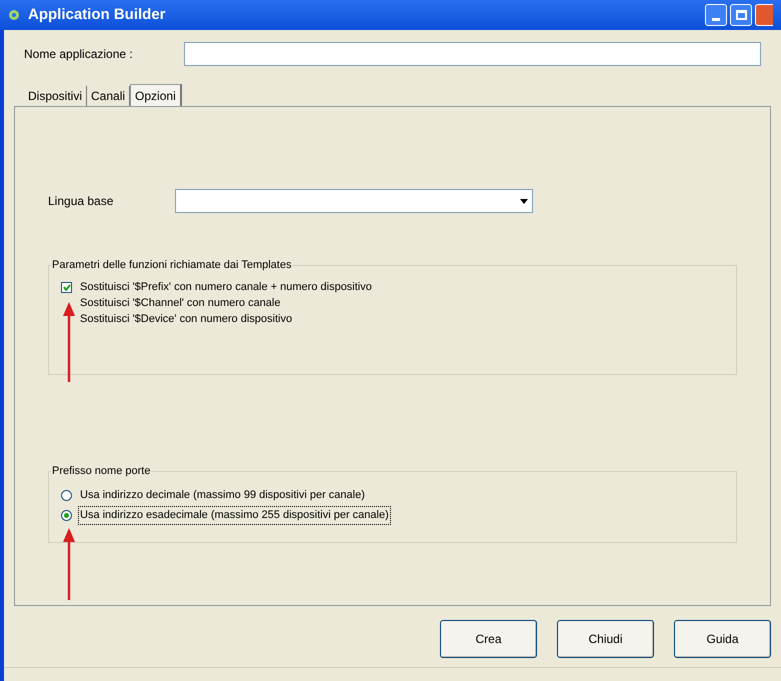 This screenshot has height=681, width=781. Describe the element at coordinates (524, 201) in the screenshot. I see `dropdown-arrow-icon` at that location.